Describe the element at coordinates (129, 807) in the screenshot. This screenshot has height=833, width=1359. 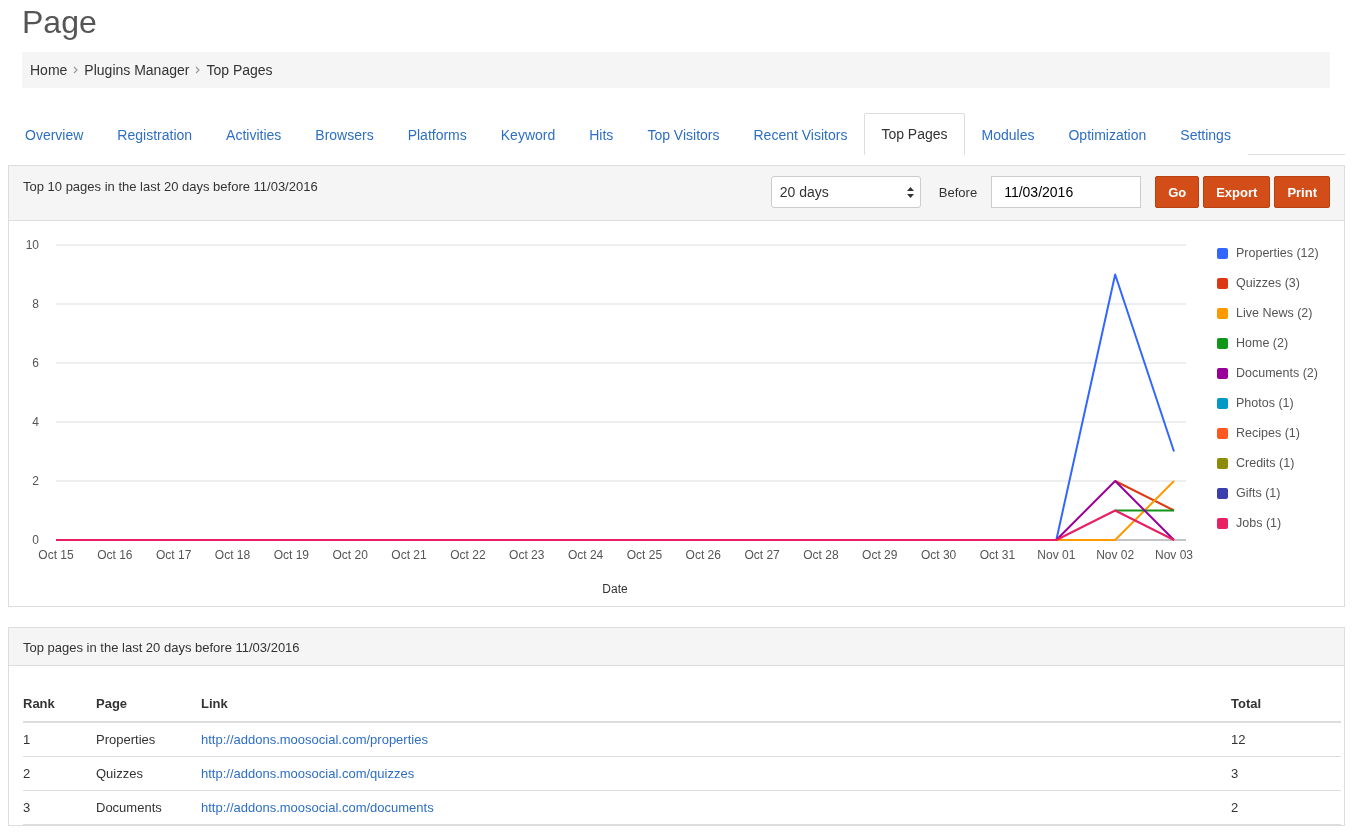
I see `table-cell: Documents` at that location.